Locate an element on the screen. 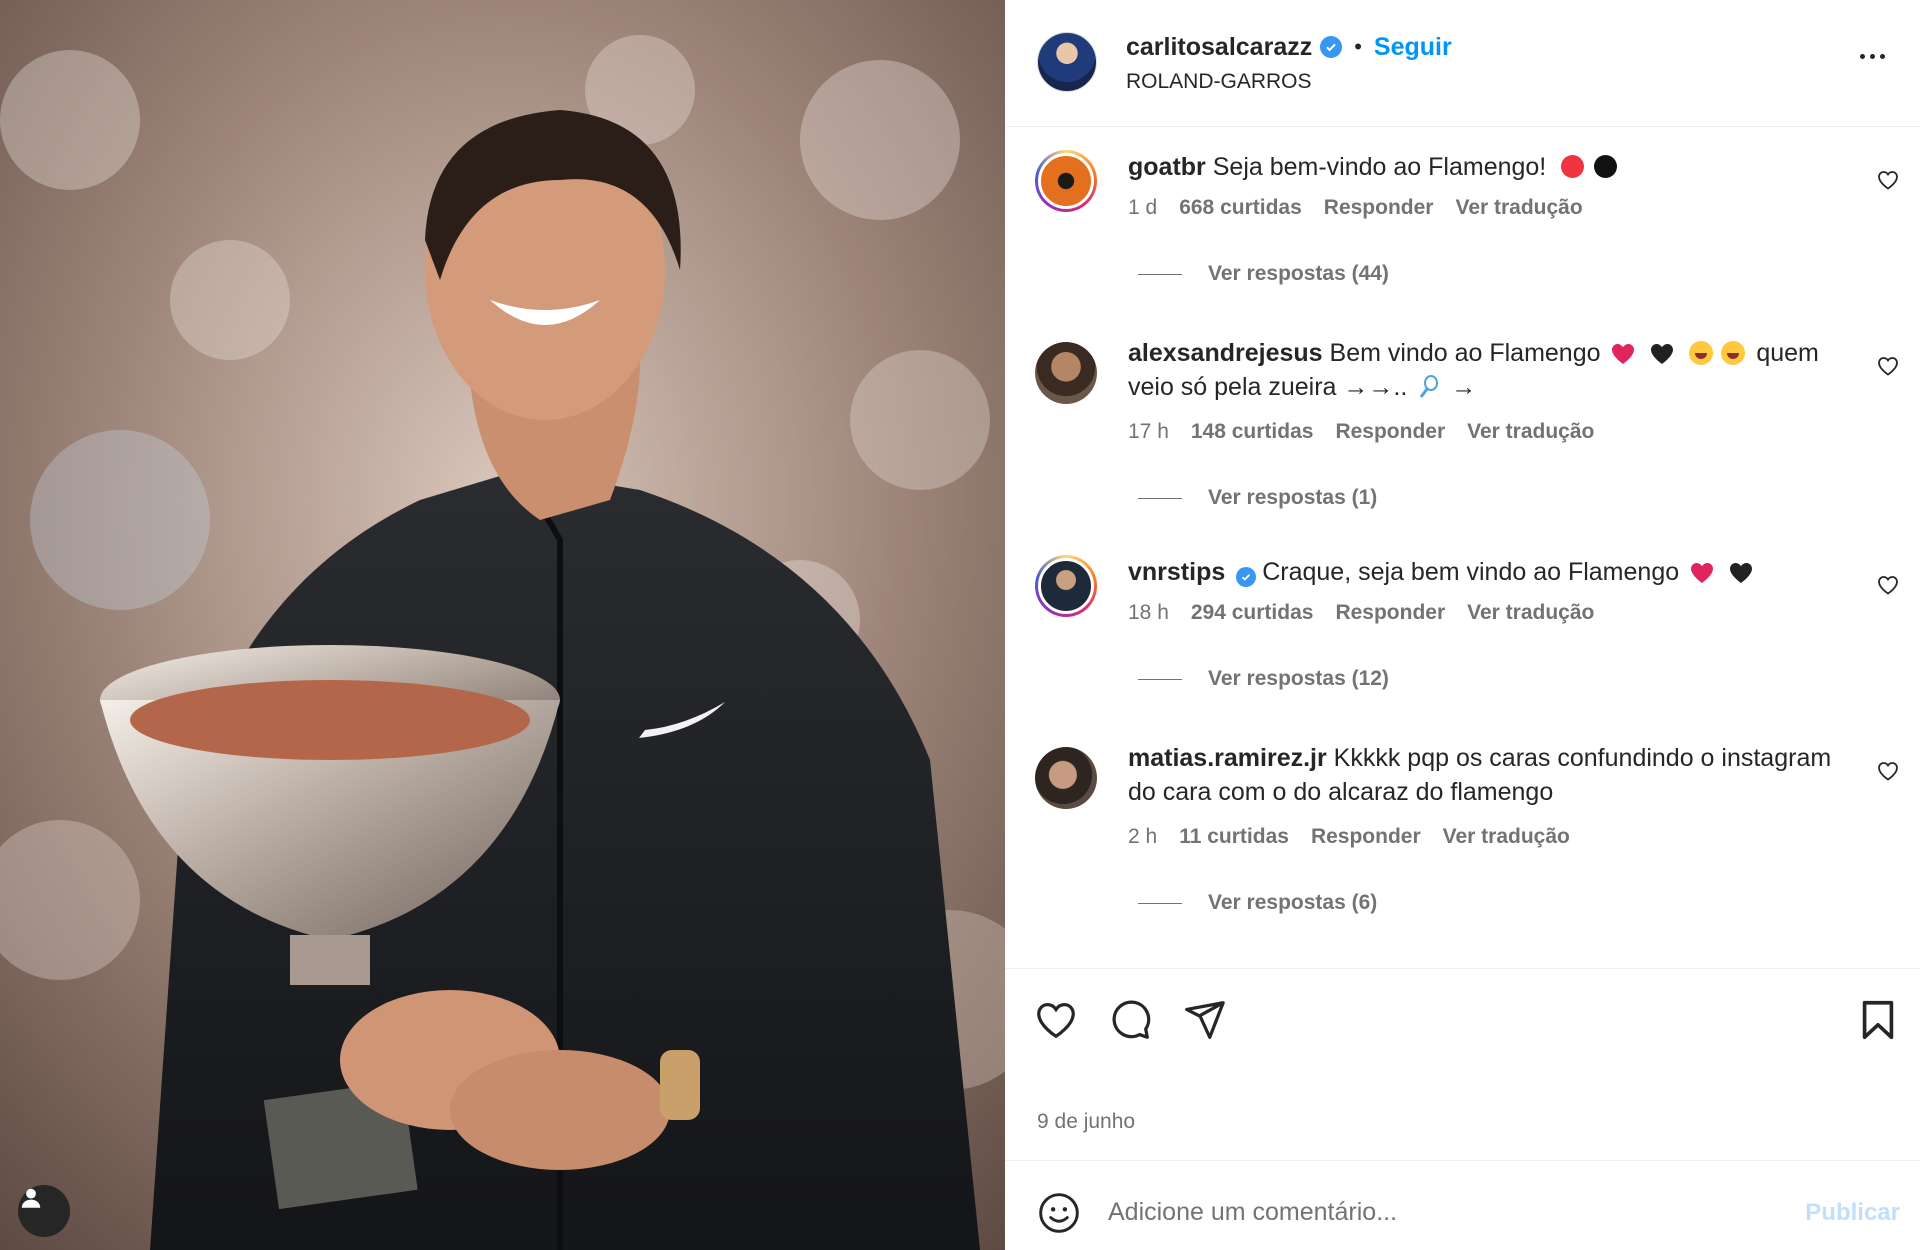 Image resolution: width=1920 pixels, height=1250 pixels. bookmark-icon is located at coordinates (1878, 1020).